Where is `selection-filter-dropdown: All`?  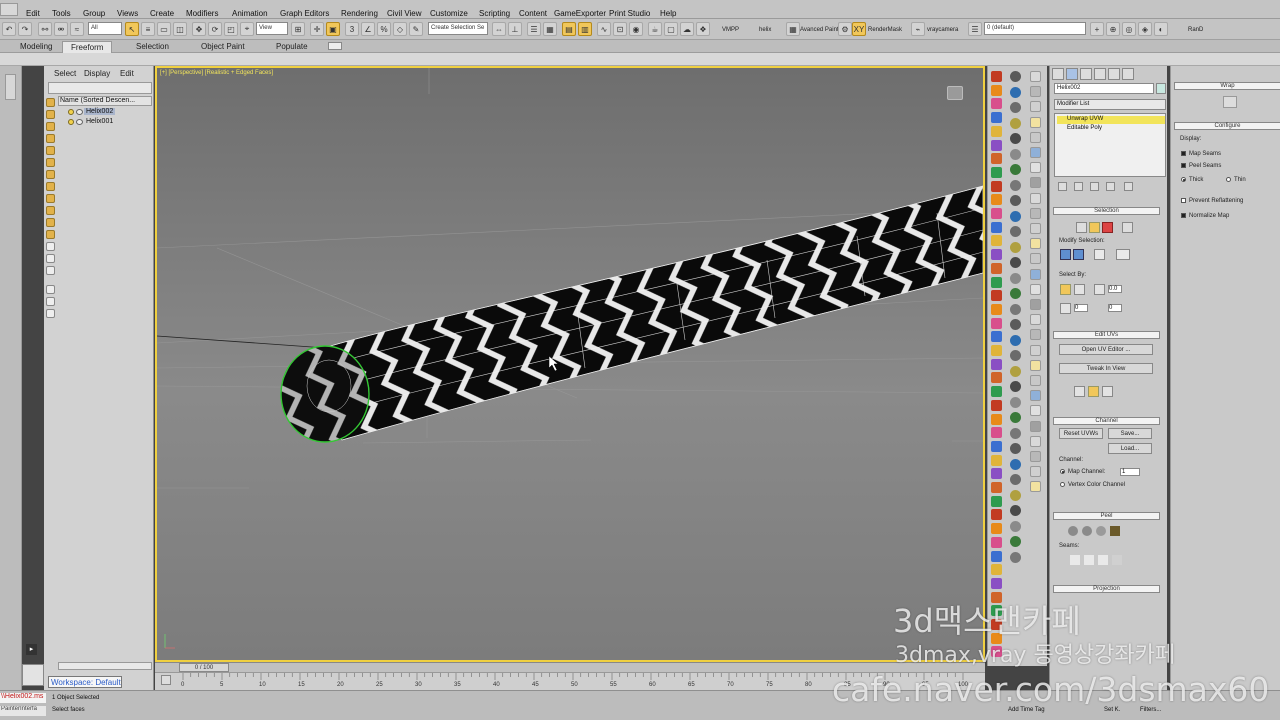 selection-filter-dropdown: All is located at coordinates (105, 28).